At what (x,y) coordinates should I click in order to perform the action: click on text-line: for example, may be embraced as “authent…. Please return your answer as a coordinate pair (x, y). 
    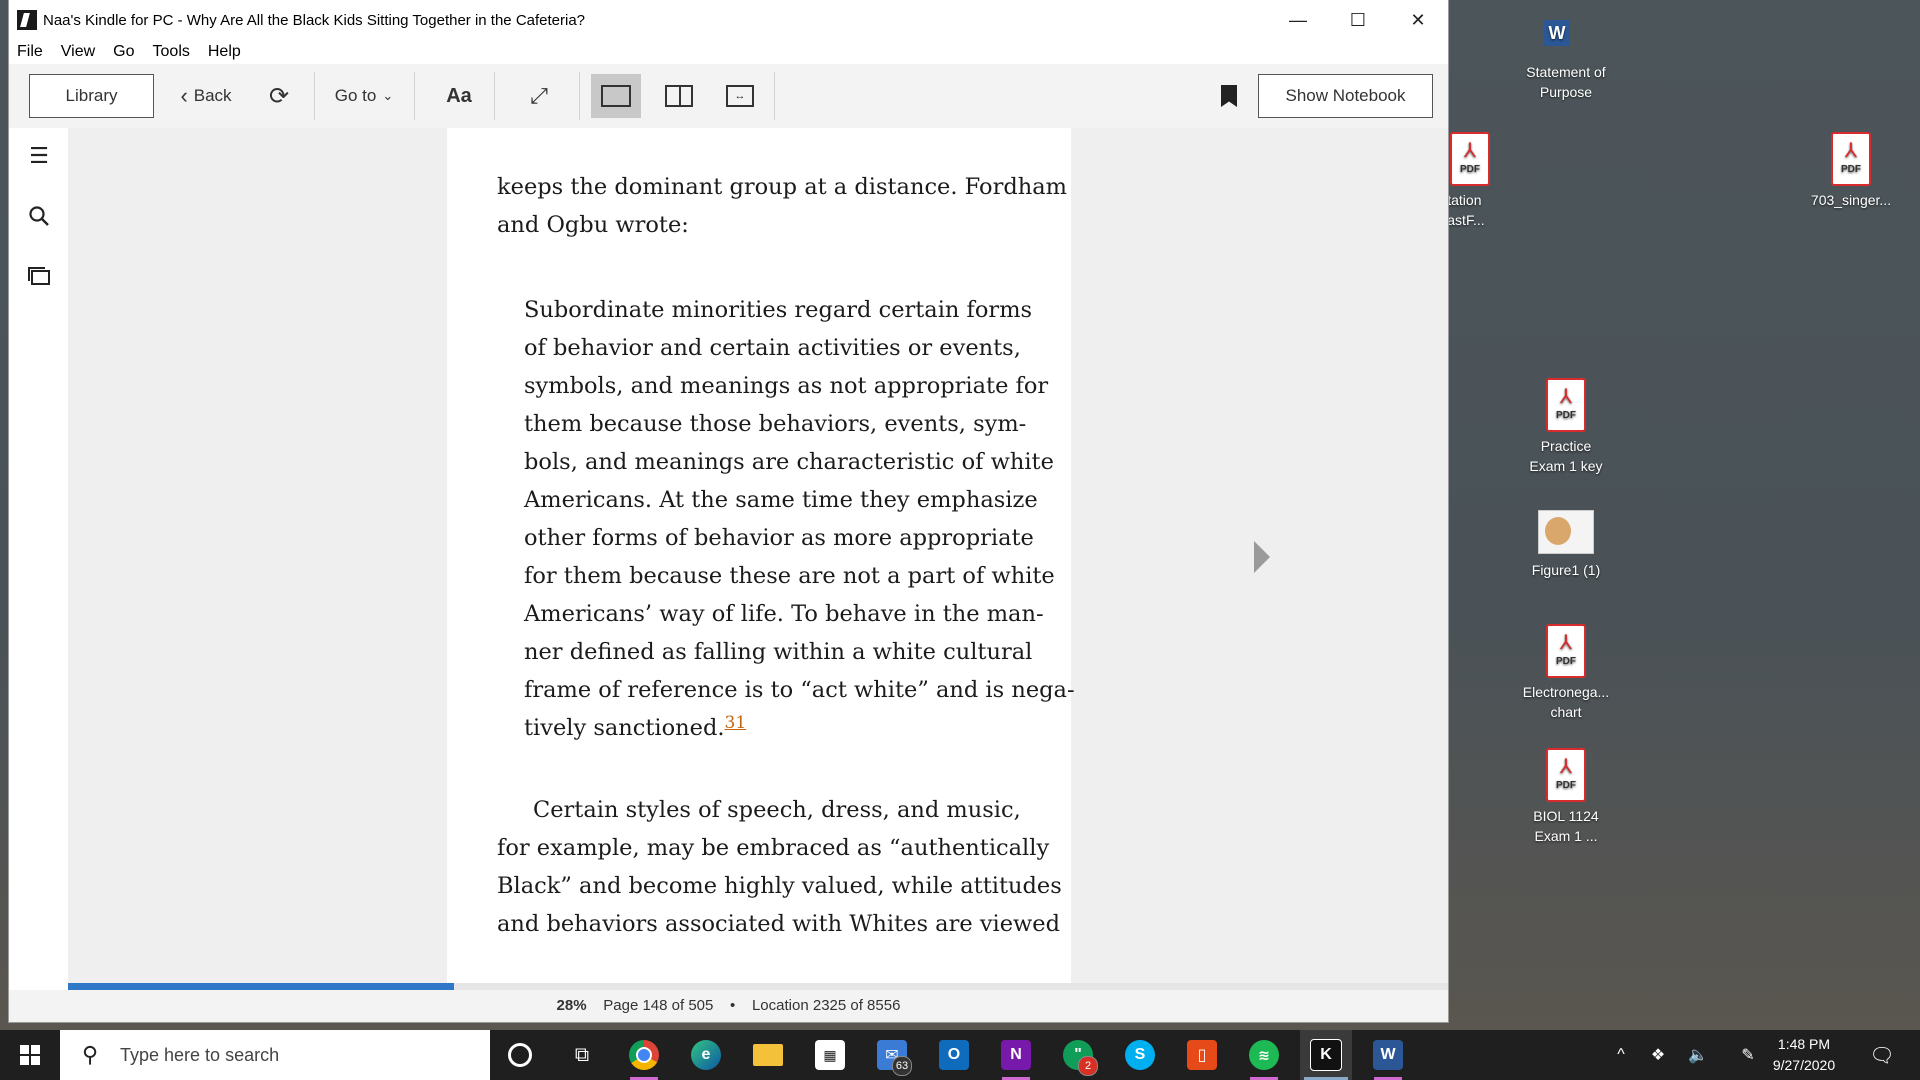
    Looking at the image, I should click on (773, 848).